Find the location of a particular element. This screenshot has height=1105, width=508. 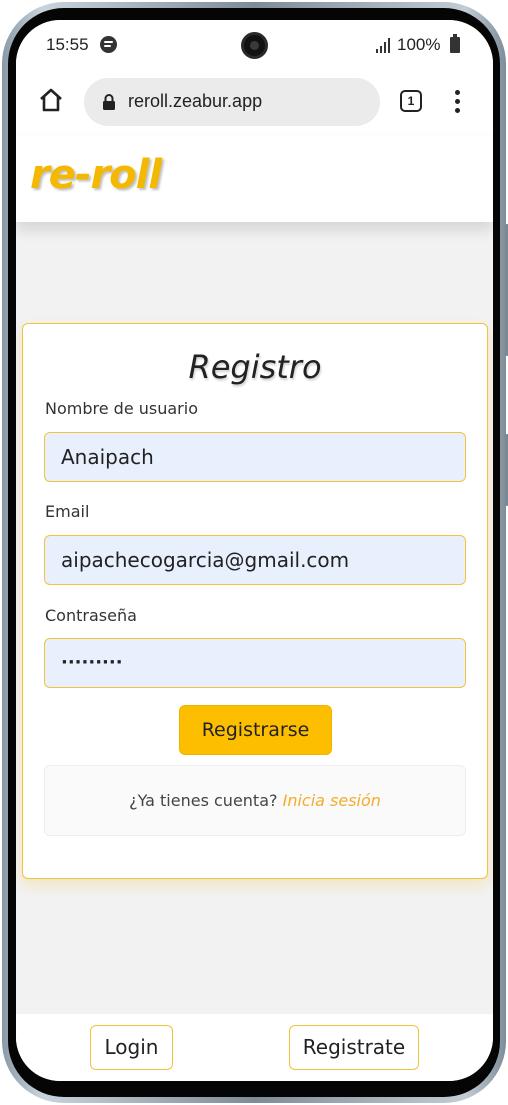

more-vert-icon is located at coordinates (458, 102).